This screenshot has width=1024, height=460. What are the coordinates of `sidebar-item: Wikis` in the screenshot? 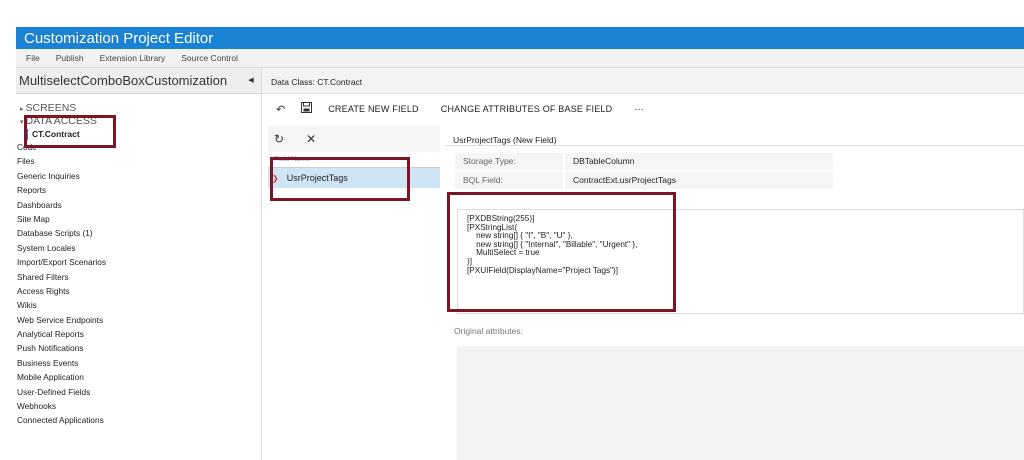 It's located at (138, 305).